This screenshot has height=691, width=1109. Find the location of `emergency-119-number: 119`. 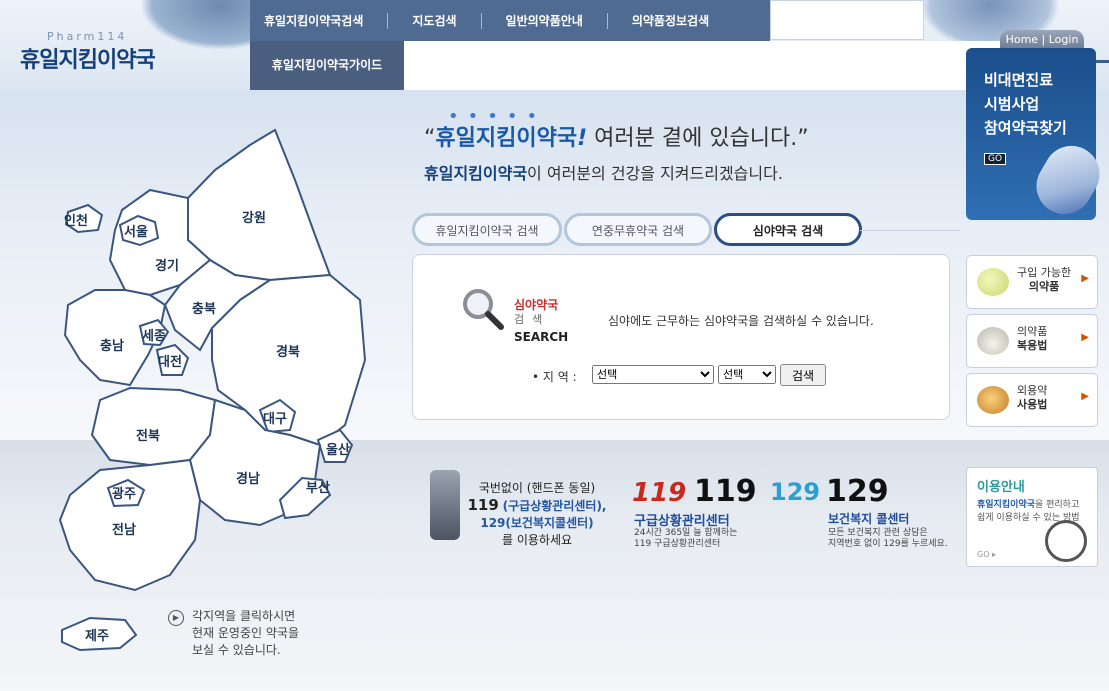

emergency-119-number: 119 is located at coordinates (725, 491).